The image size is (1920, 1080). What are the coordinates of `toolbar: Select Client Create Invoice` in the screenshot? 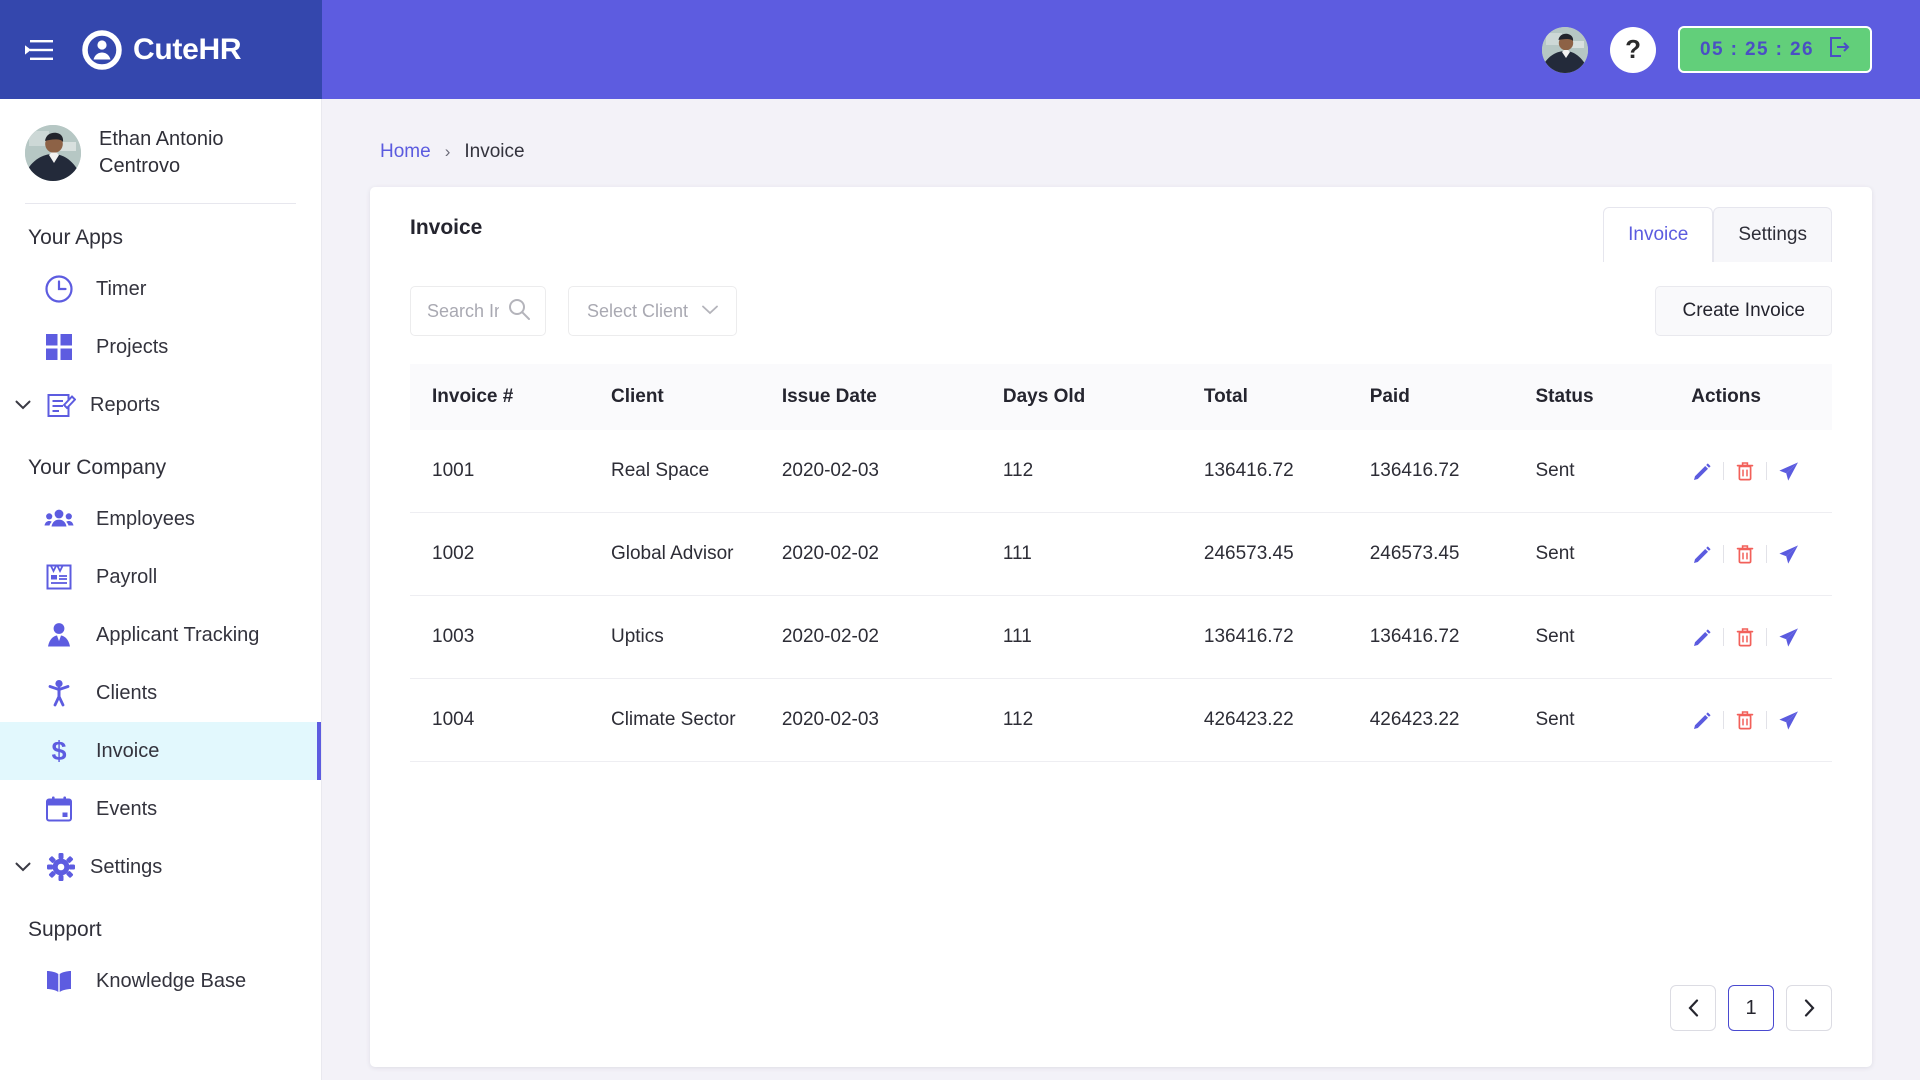 It's located at (1121, 299).